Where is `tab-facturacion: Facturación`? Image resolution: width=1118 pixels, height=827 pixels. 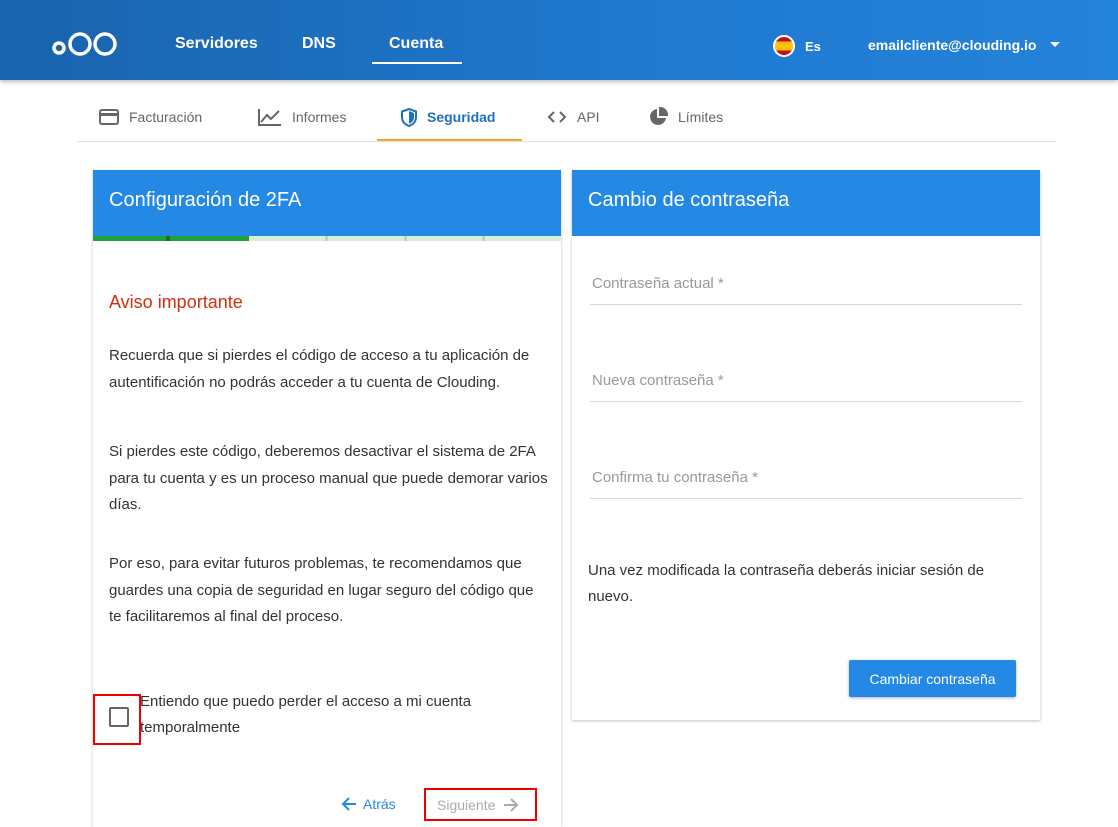
tab-facturacion: Facturación is located at coordinates (150, 117).